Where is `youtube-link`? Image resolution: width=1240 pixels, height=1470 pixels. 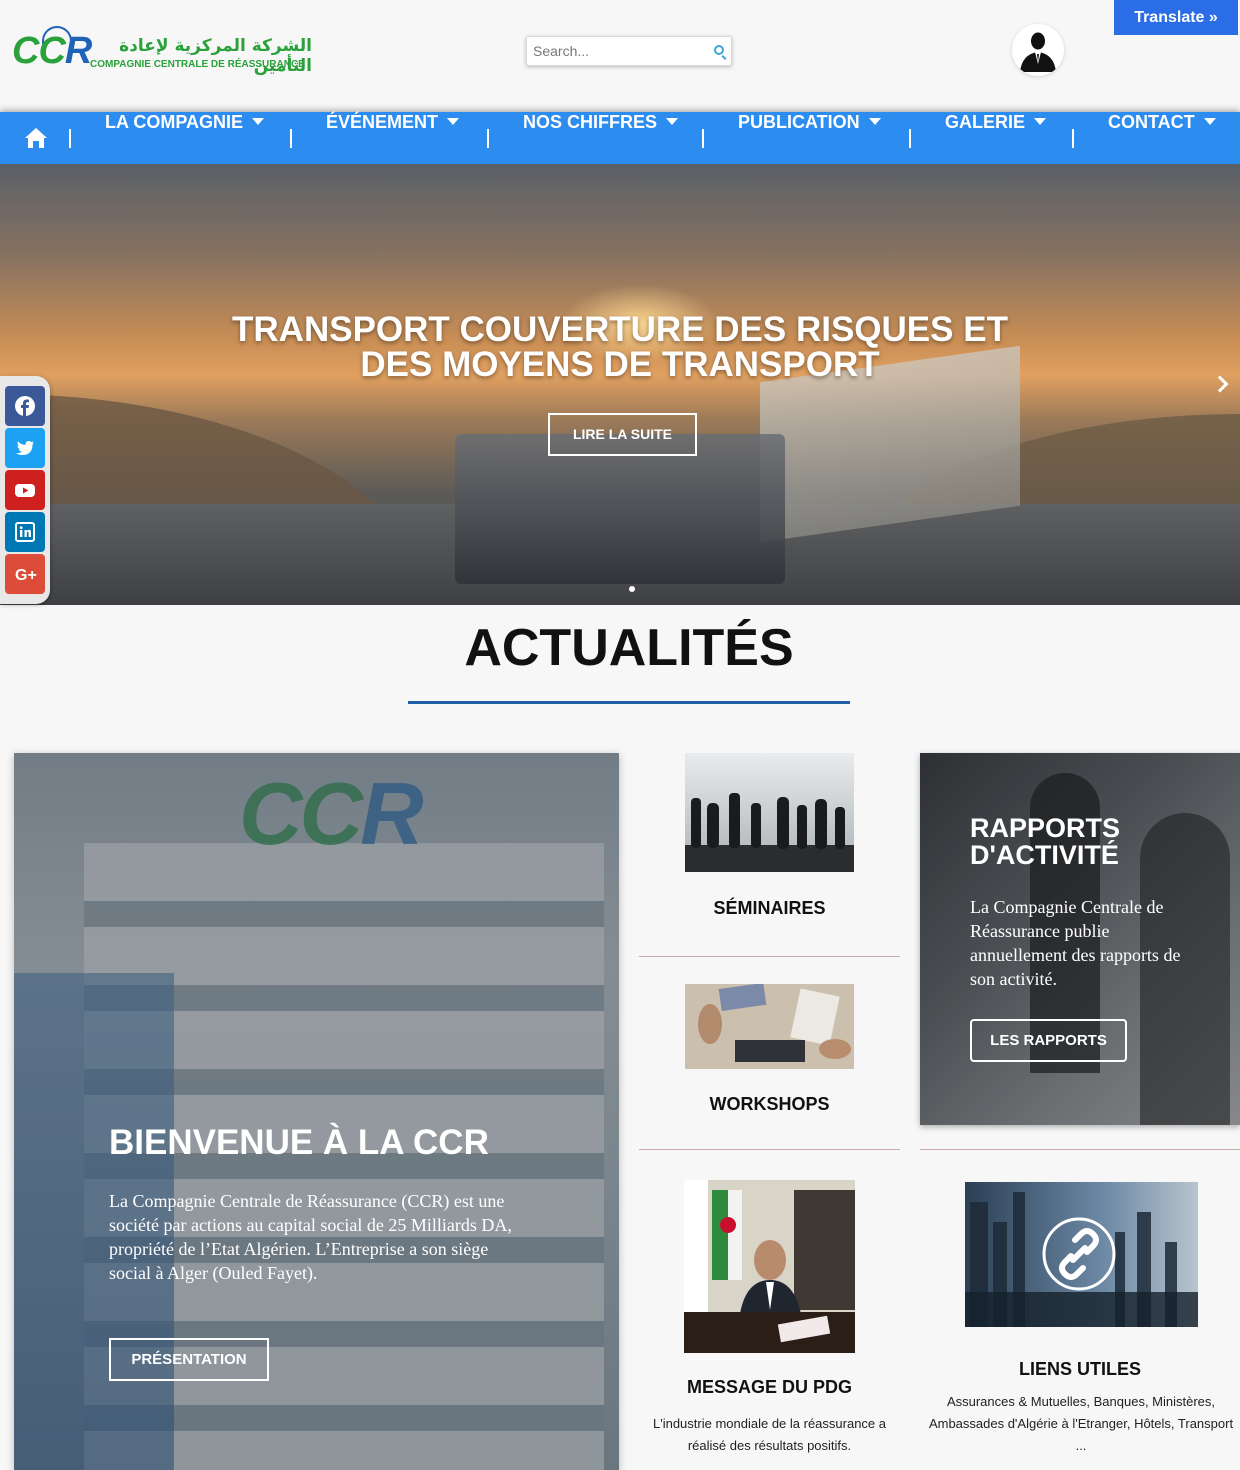 youtube-link is located at coordinates (25, 490).